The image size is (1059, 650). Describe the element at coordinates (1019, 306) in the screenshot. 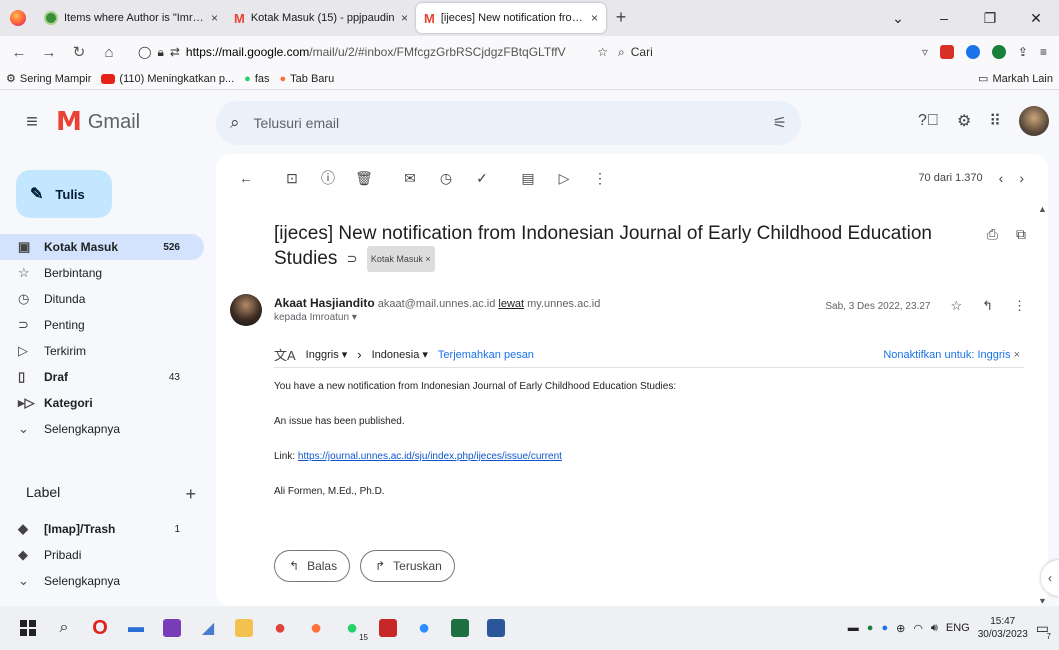

I see `message-more-icon: ⋮` at that location.